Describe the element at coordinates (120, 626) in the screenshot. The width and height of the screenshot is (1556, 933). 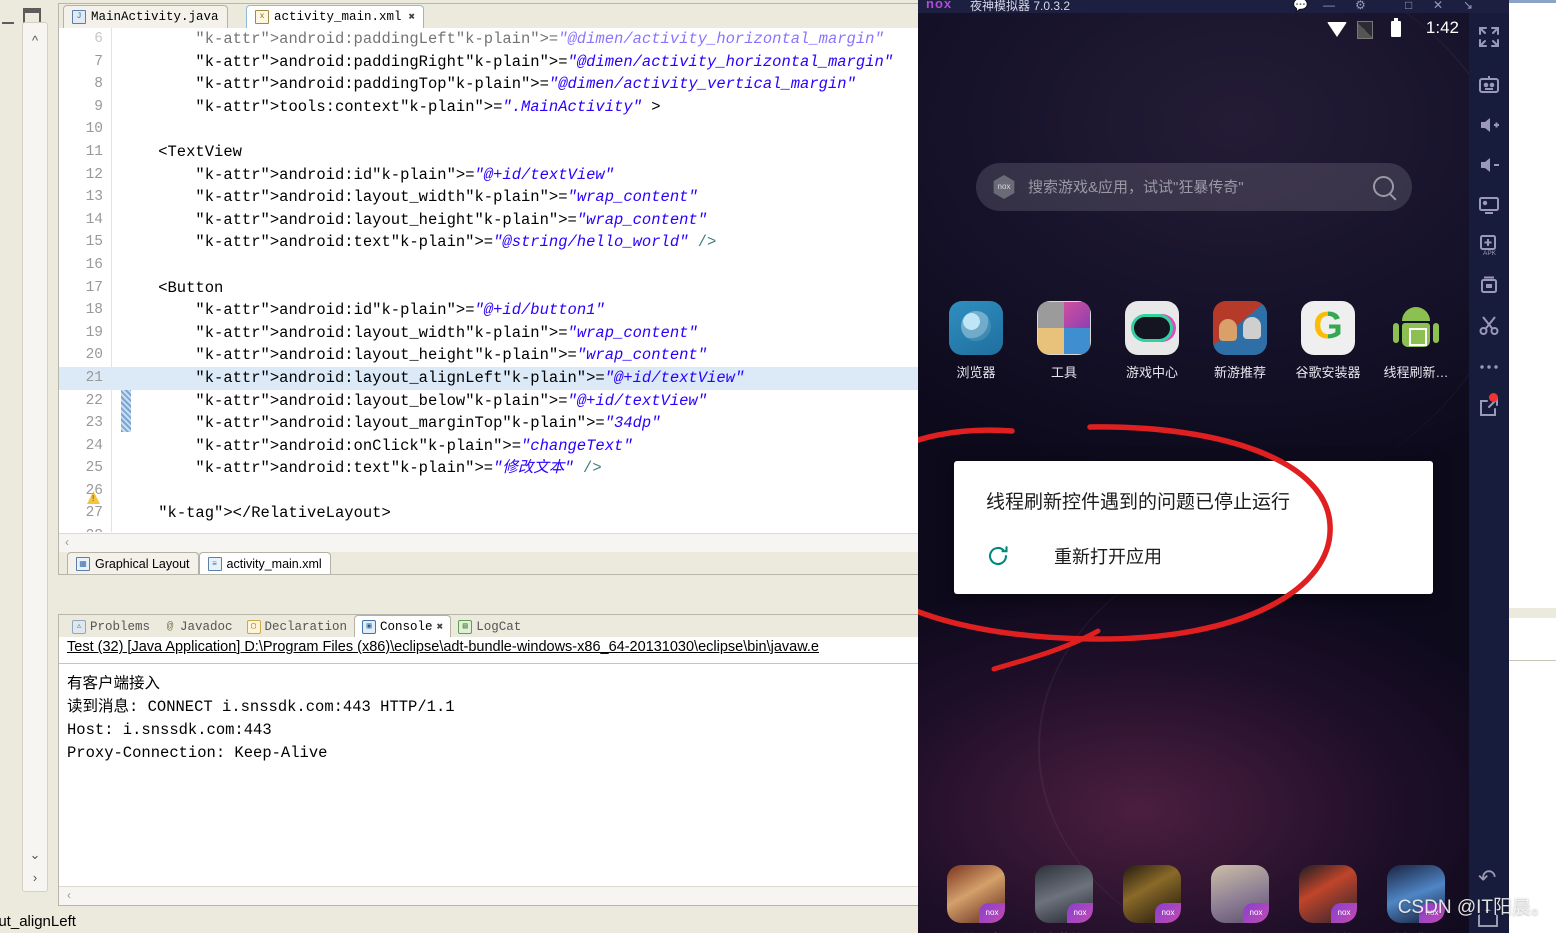
I see `tab-label: Problems` at that location.